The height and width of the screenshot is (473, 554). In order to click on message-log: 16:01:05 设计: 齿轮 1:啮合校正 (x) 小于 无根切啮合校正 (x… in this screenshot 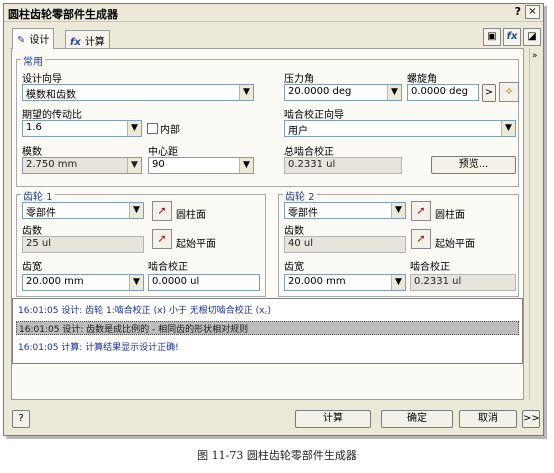, I will do `click(267, 331)`.